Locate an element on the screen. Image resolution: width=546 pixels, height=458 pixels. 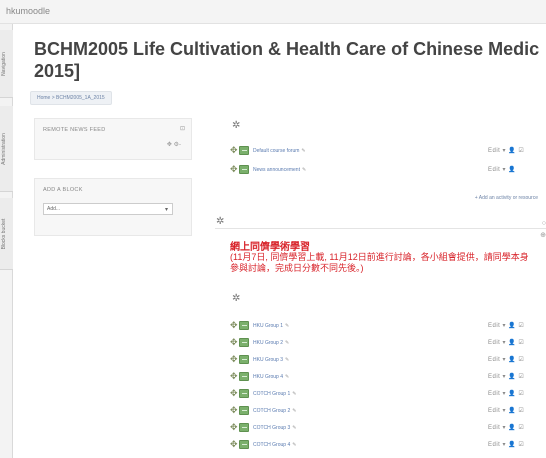
activity-row: ✥ Default course forum ✎ Edit ▾ 👤 ☑ is located at coordinates (388, 151).